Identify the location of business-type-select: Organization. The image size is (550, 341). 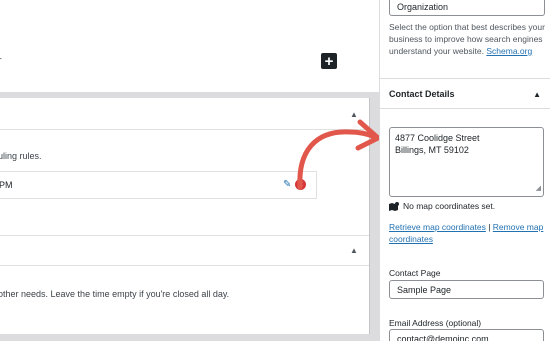
(467, 8).